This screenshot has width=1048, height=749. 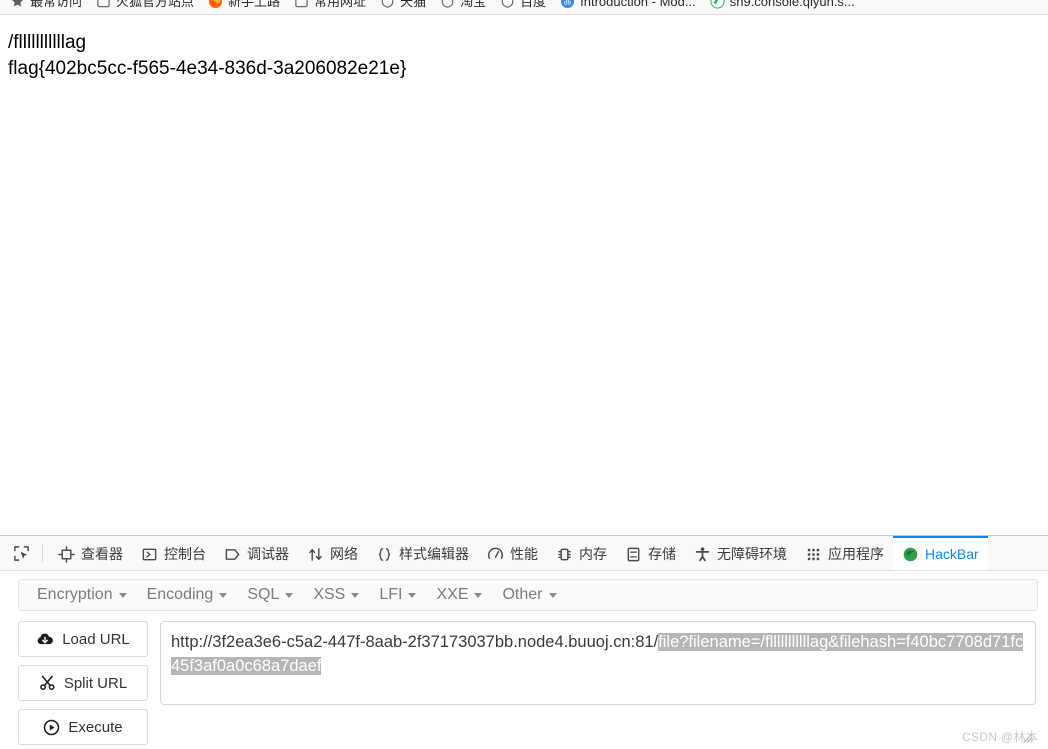 I want to click on mdn-icon: db, so click(x=567, y=4).